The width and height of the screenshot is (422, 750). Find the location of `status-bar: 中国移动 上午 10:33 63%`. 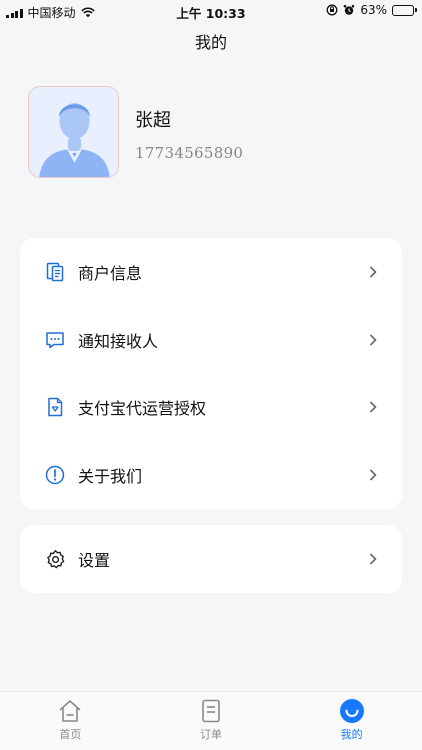

status-bar: 中国移动 上午 10:33 63% is located at coordinates (211, 11).